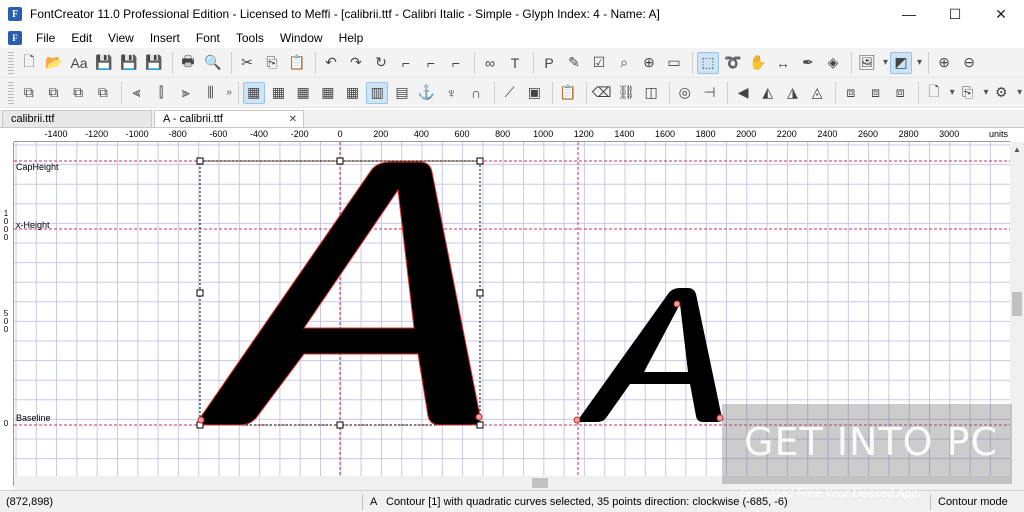  Describe the element at coordinates (188, 63) in the screenshot. I see `print-icon: 🖶` at that location.